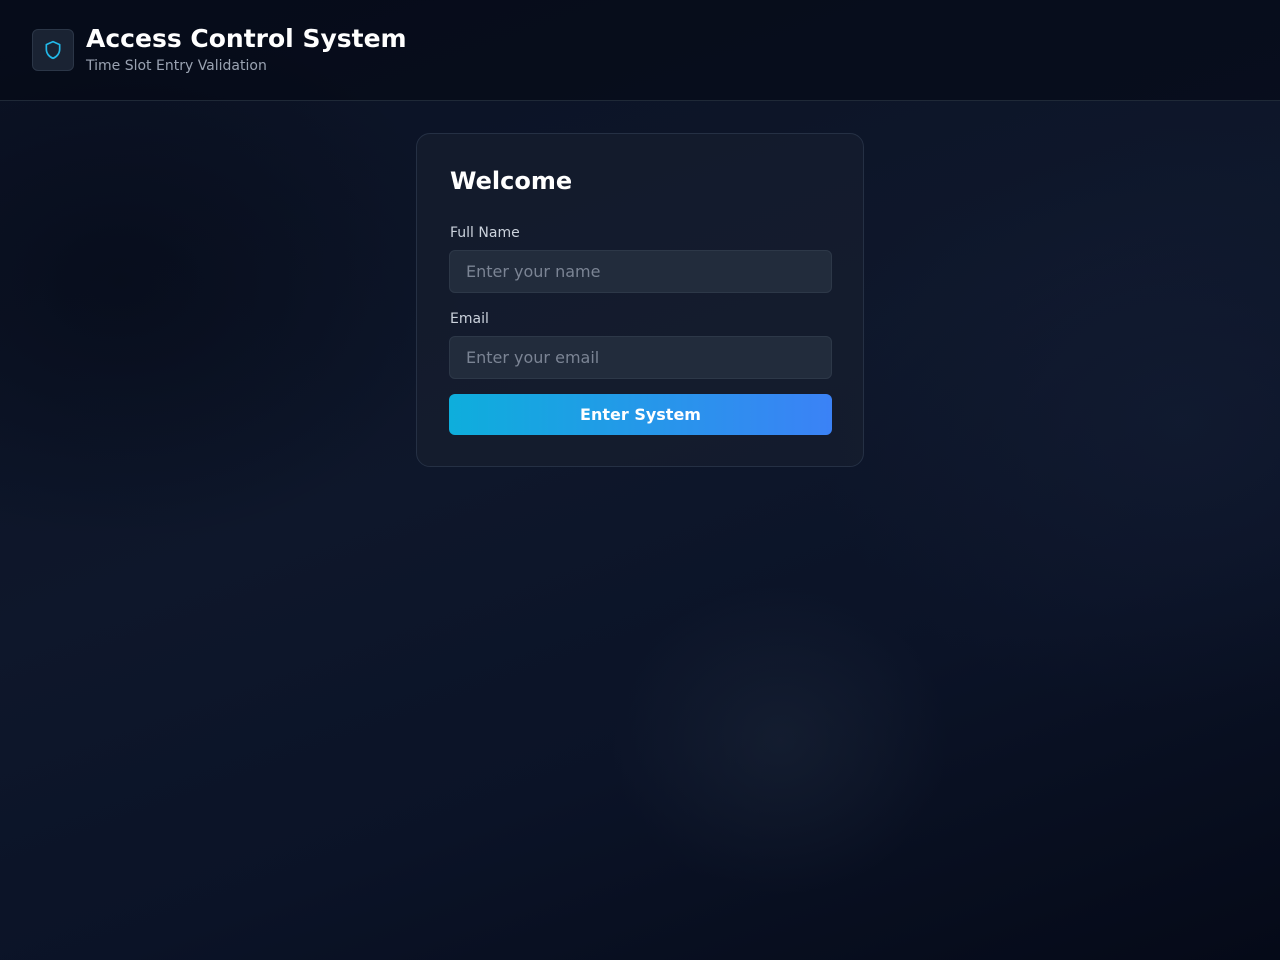 This screenshot has width=1280, height=960. I want to click on app-subtitle: Time Slot Entry Validation, so click(176, 66).